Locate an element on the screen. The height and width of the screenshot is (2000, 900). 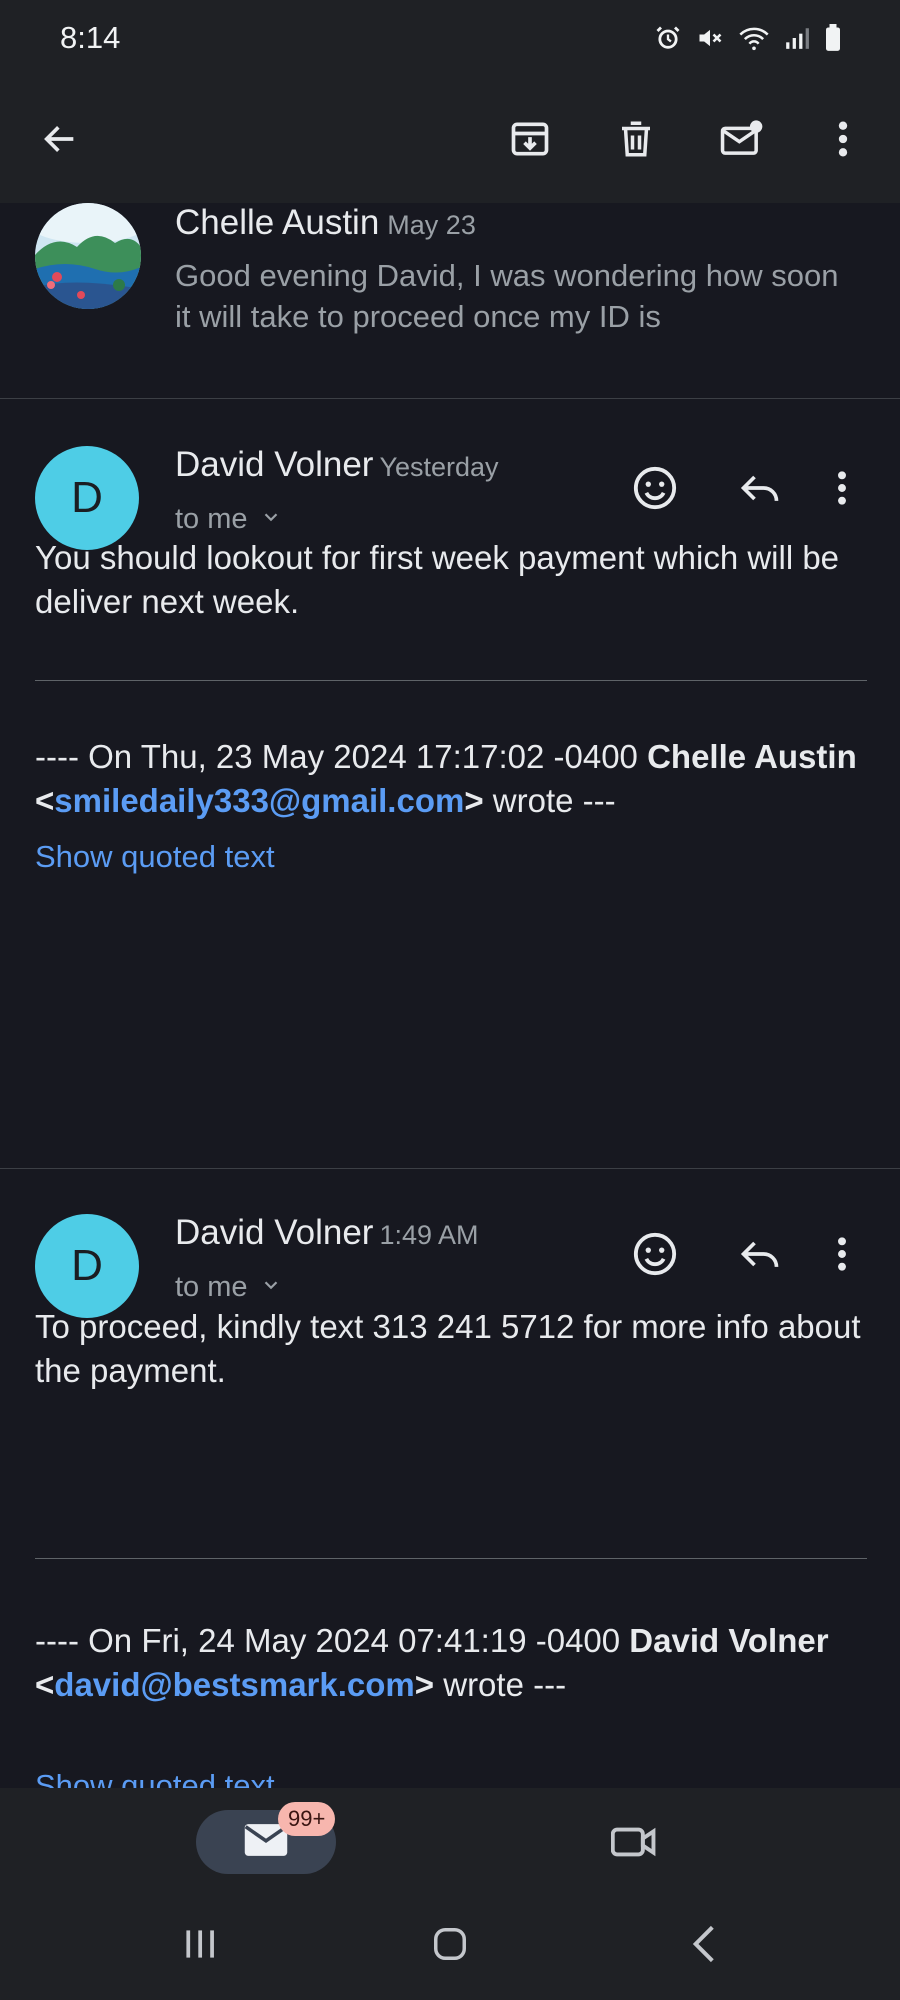
message-sender: David Volner 1:49 AM is located at coordinates (327, 1233).